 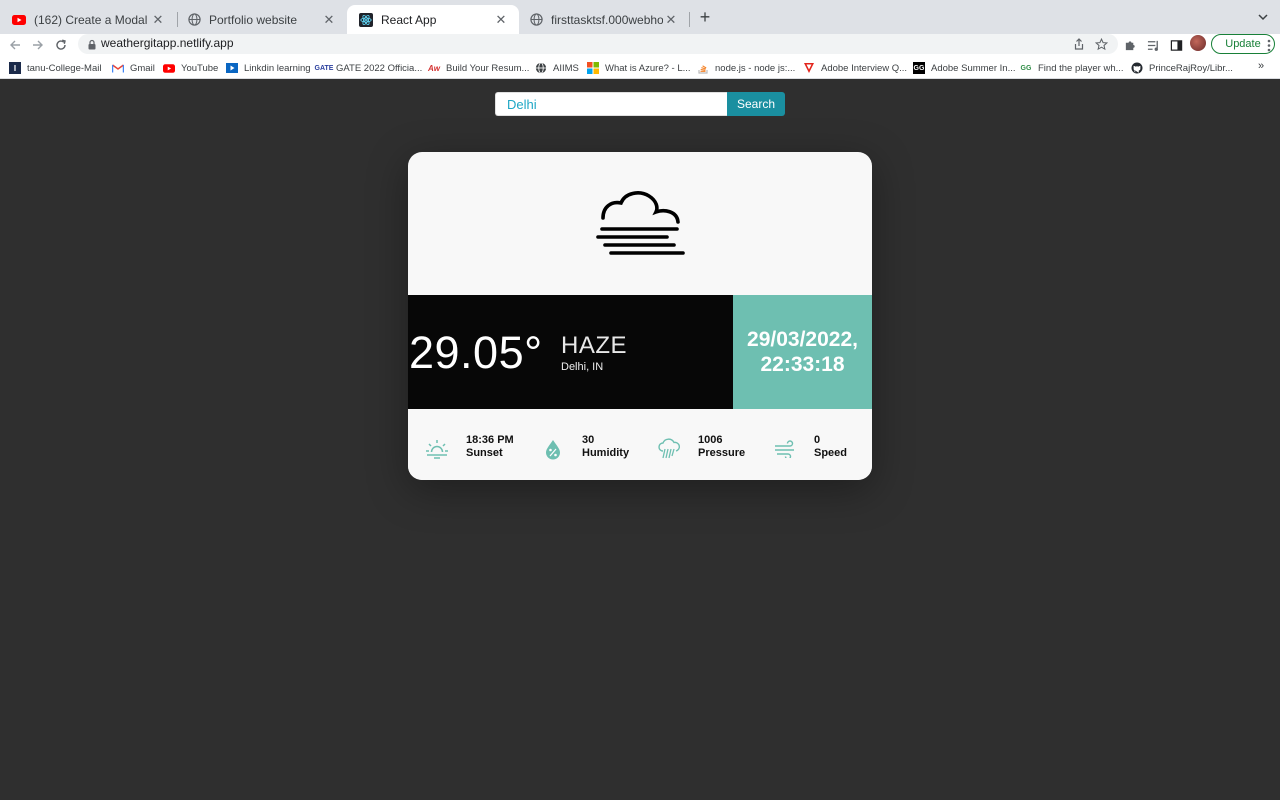 I want to click on tab-react-app: React App ✕, so click(x=433, y=19).